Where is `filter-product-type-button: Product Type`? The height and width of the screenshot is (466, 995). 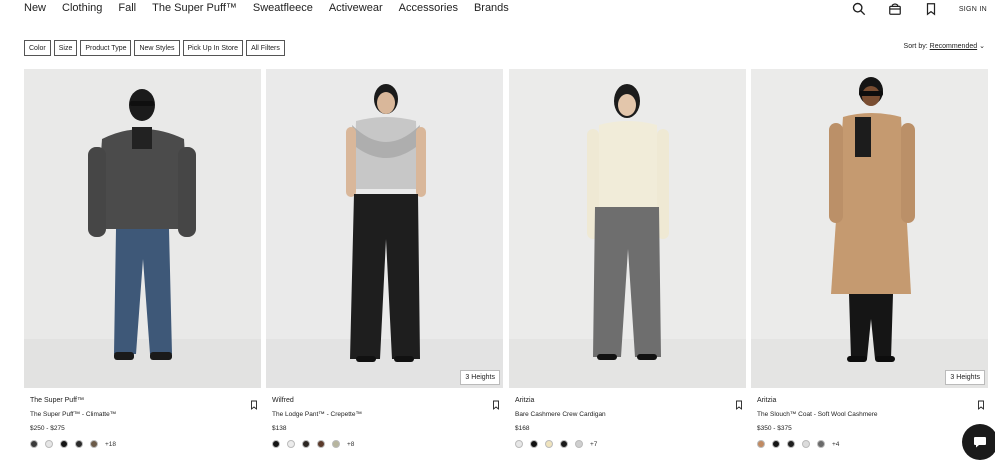
filter-product-type-button: Product Type is located at coordinates (106, 48).